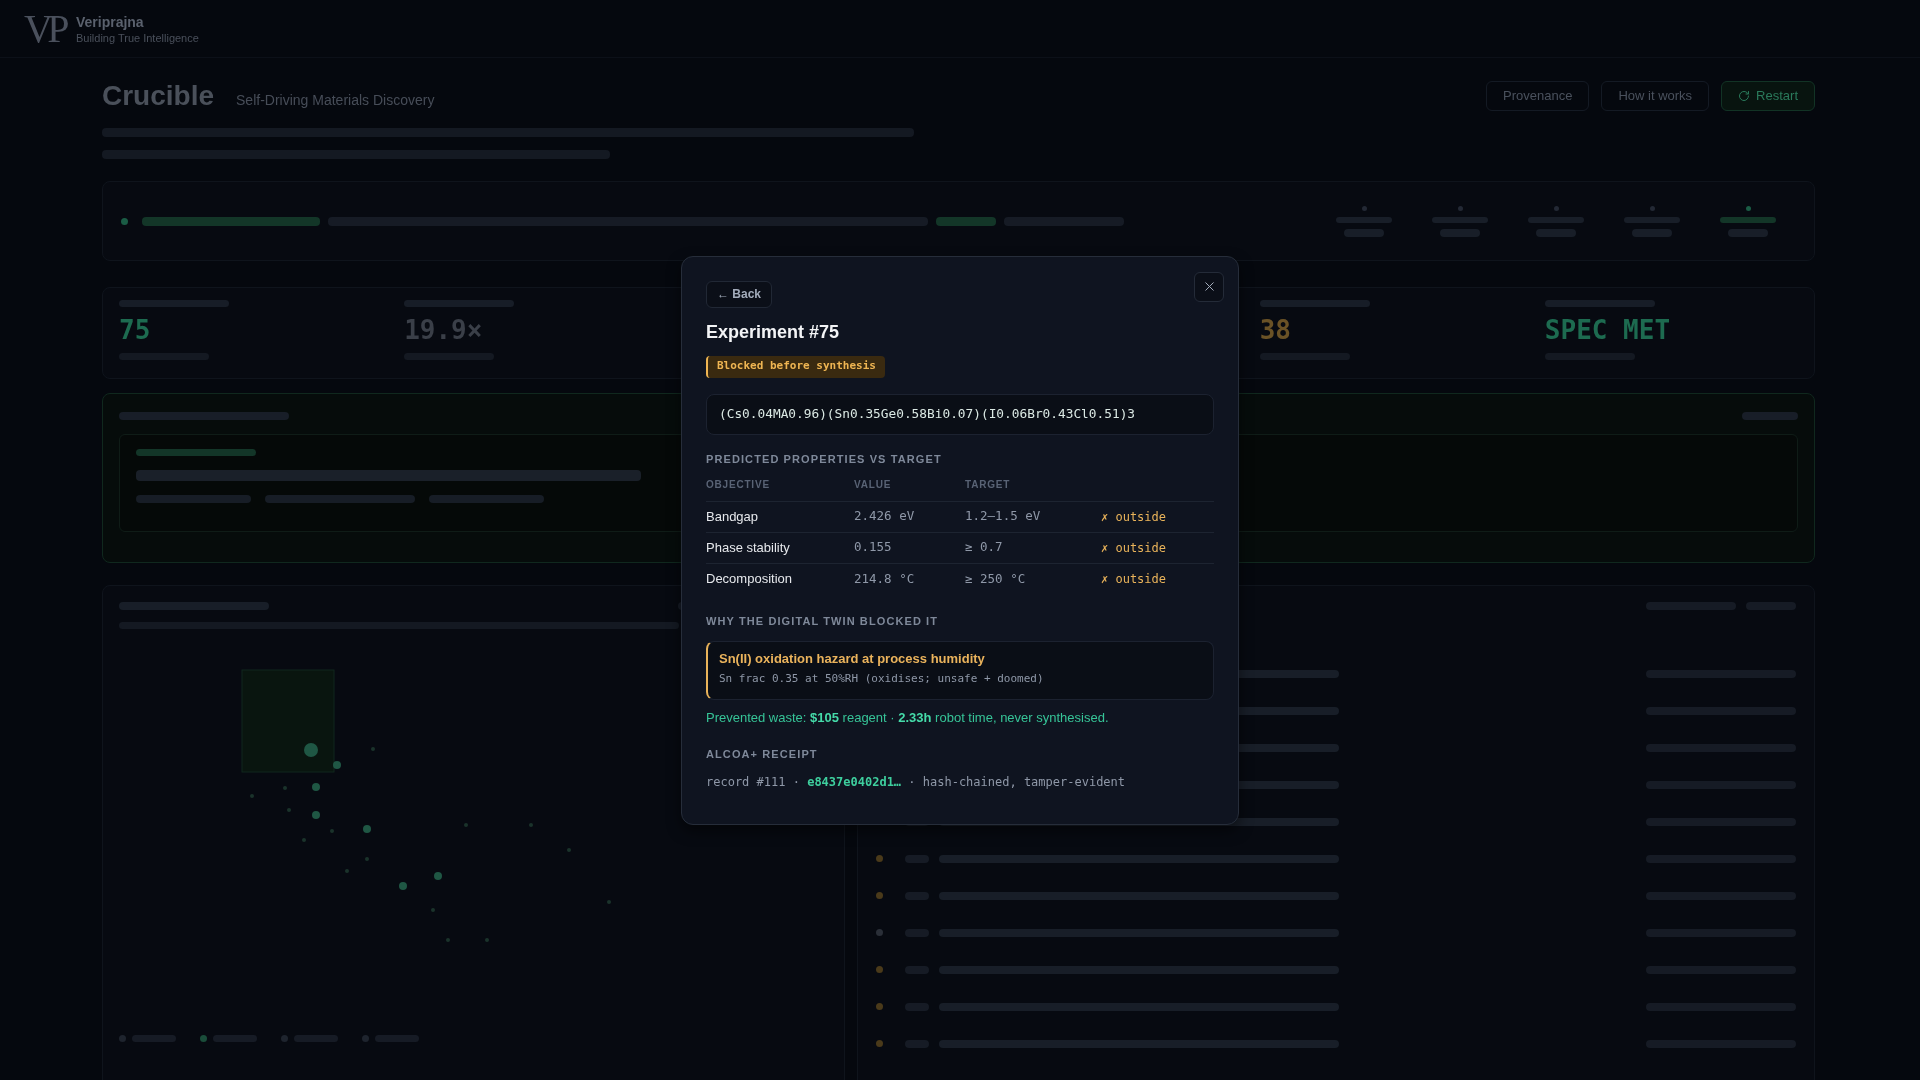  Describe the element at coordinates (335, 100) in the screenshot. I see `page-subtitle: Self-Driving Materials Discovery` at that location.